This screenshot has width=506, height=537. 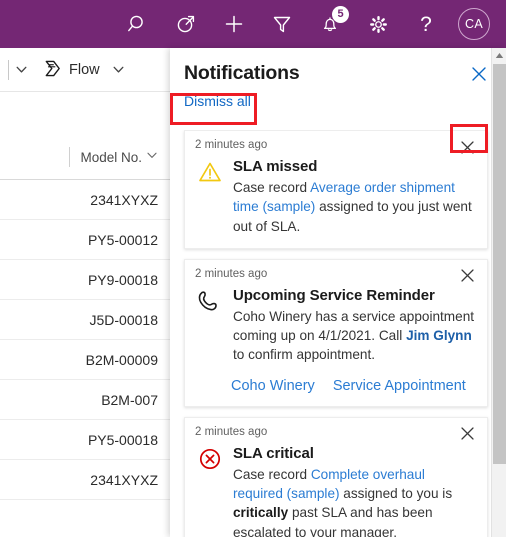 I want to click on notifications-bell-icon: 5, so click(x=330, y=24).